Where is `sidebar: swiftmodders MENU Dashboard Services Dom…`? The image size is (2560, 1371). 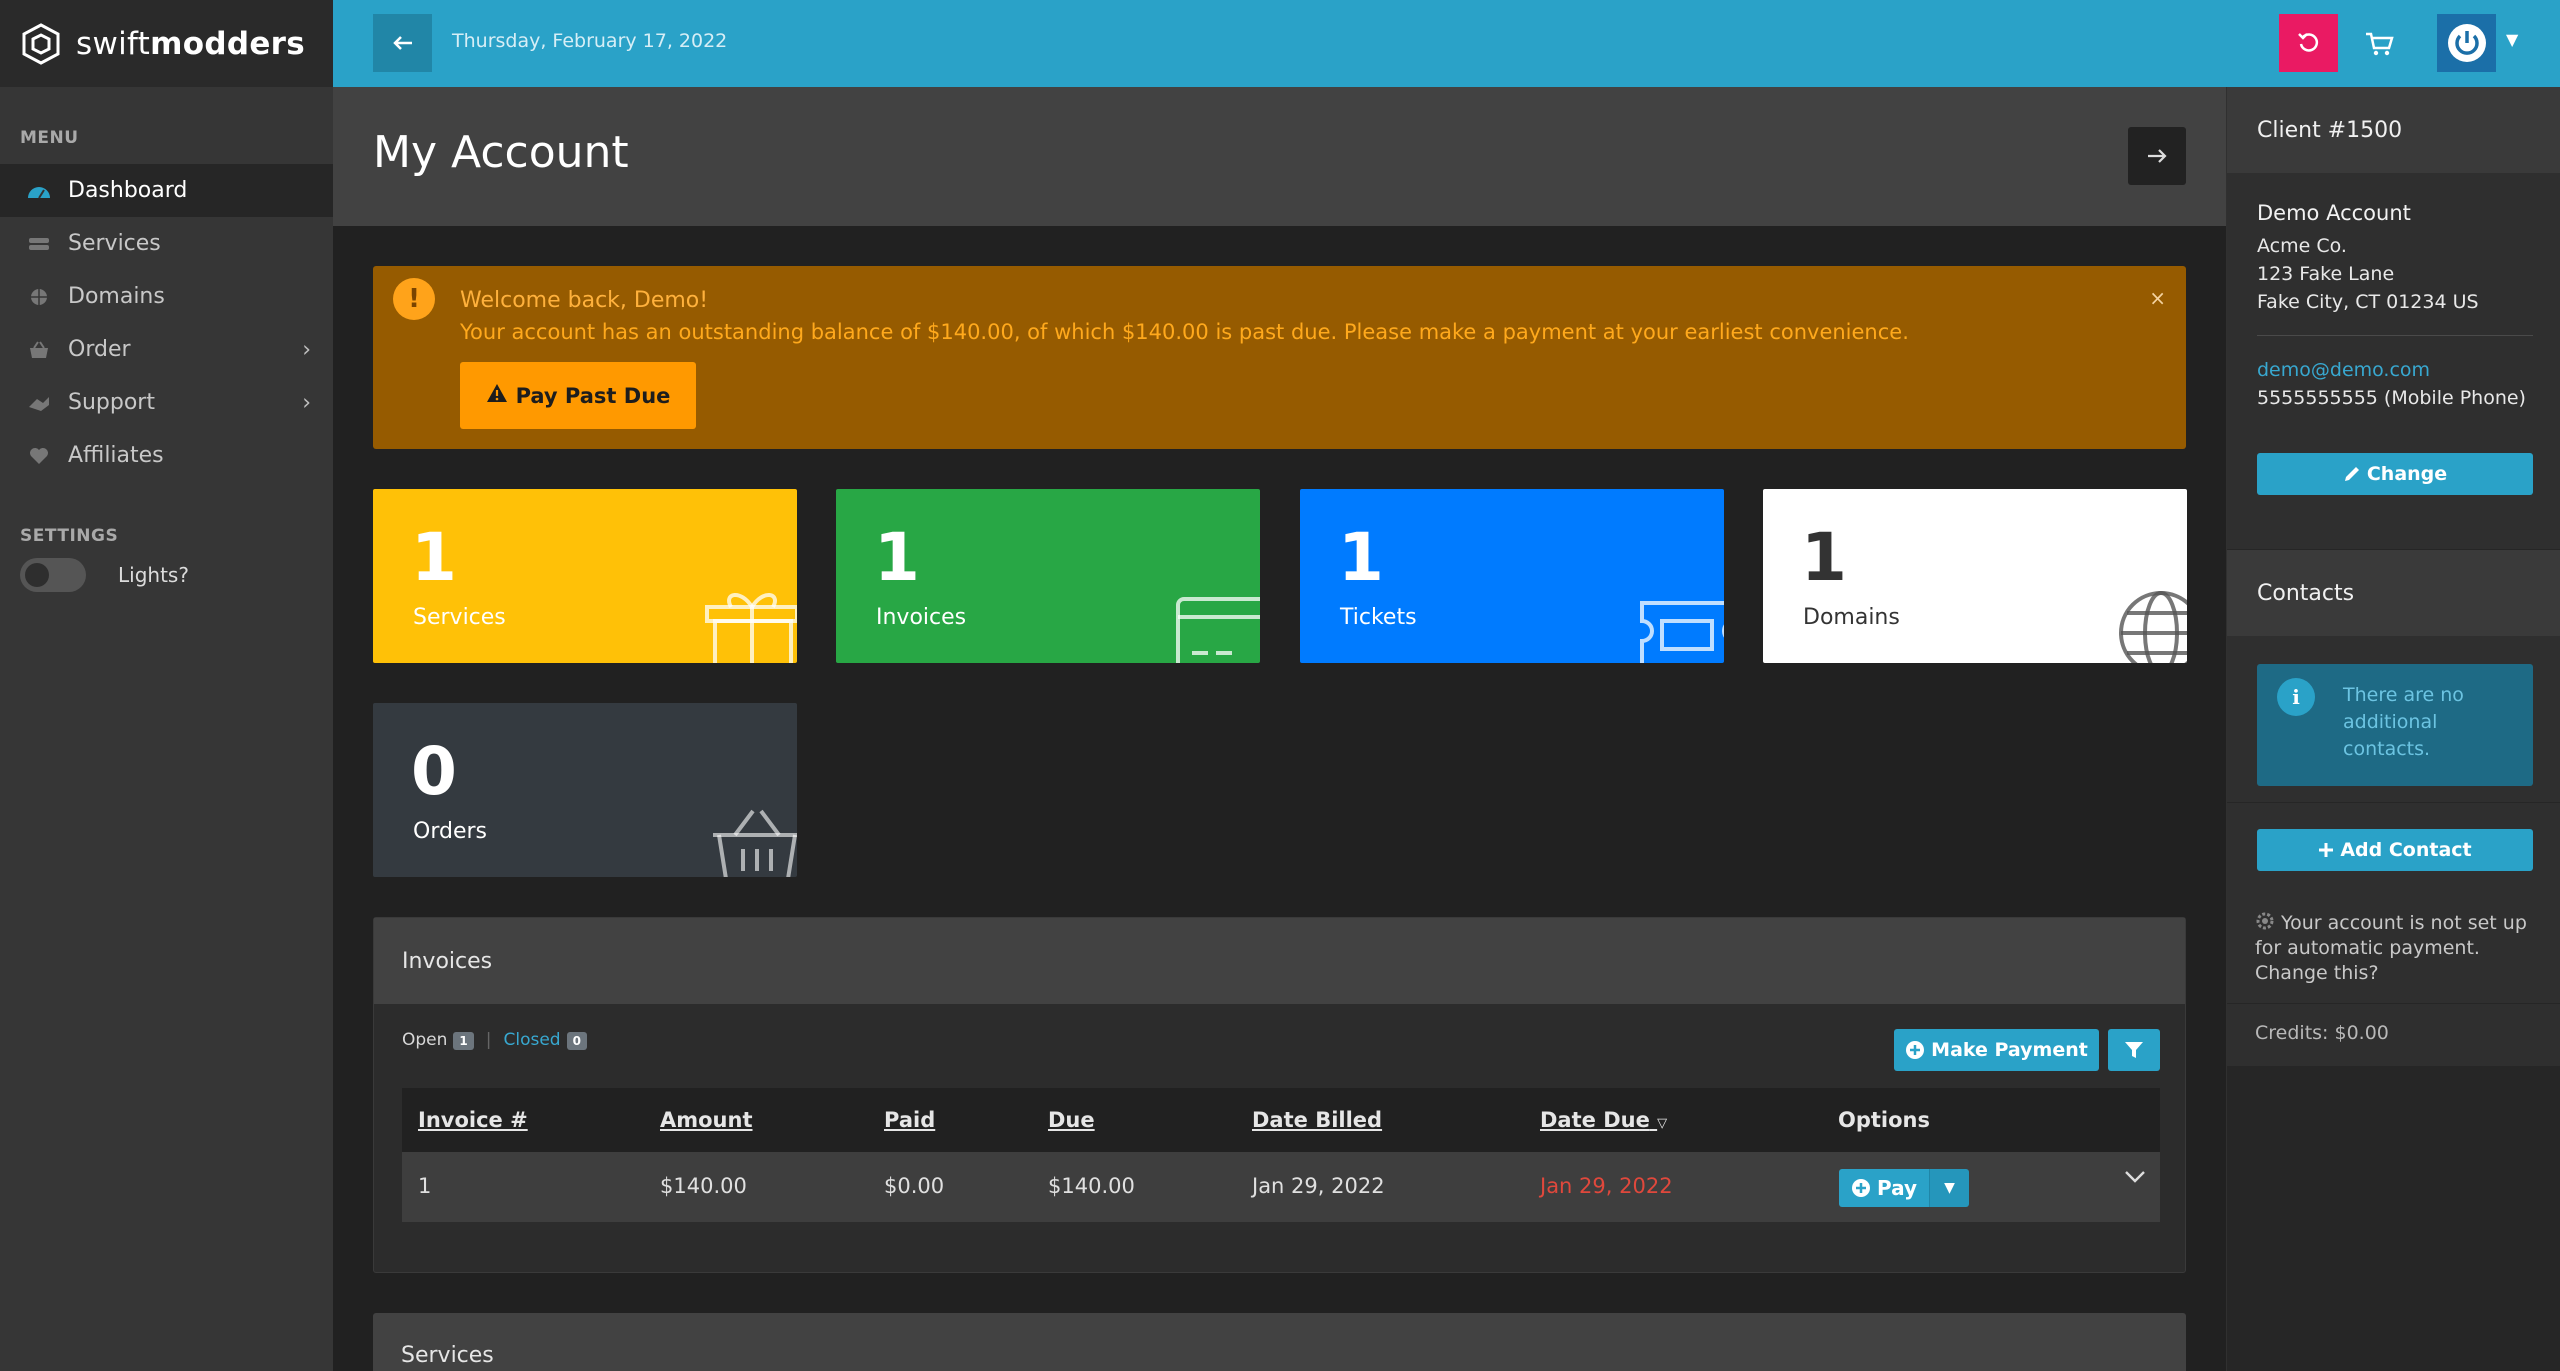 sidebar: swiftmodders MENU Dashboard Services Dom… is located at coordinates (166, 685).